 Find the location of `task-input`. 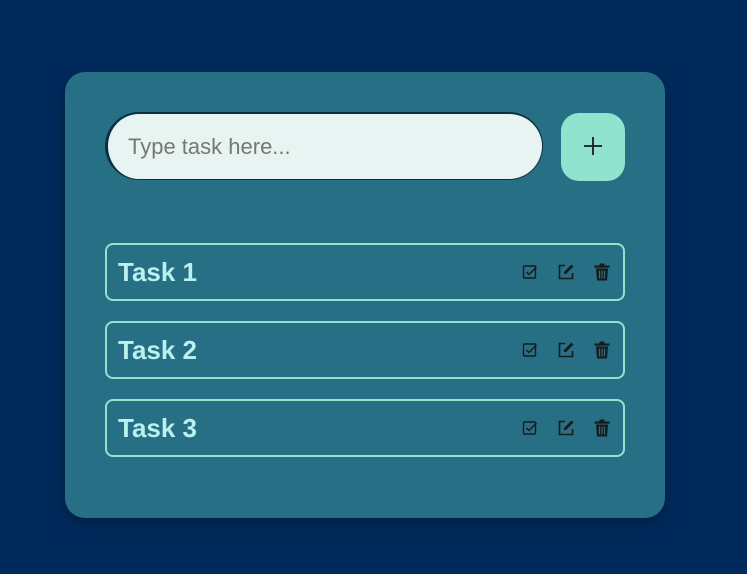

task-input is located at coordinates (324, 146).